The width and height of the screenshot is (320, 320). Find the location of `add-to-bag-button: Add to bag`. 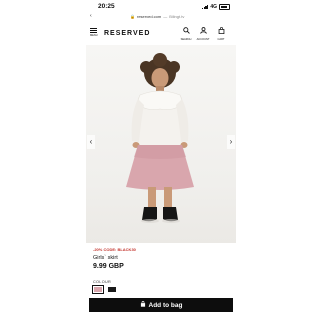

add-to-bag-button: Add to bag is located at coordinates (161, 305).